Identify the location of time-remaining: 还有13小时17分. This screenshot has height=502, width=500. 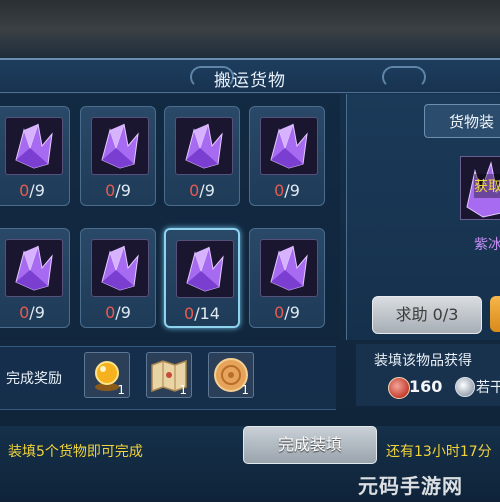
(439, 452).